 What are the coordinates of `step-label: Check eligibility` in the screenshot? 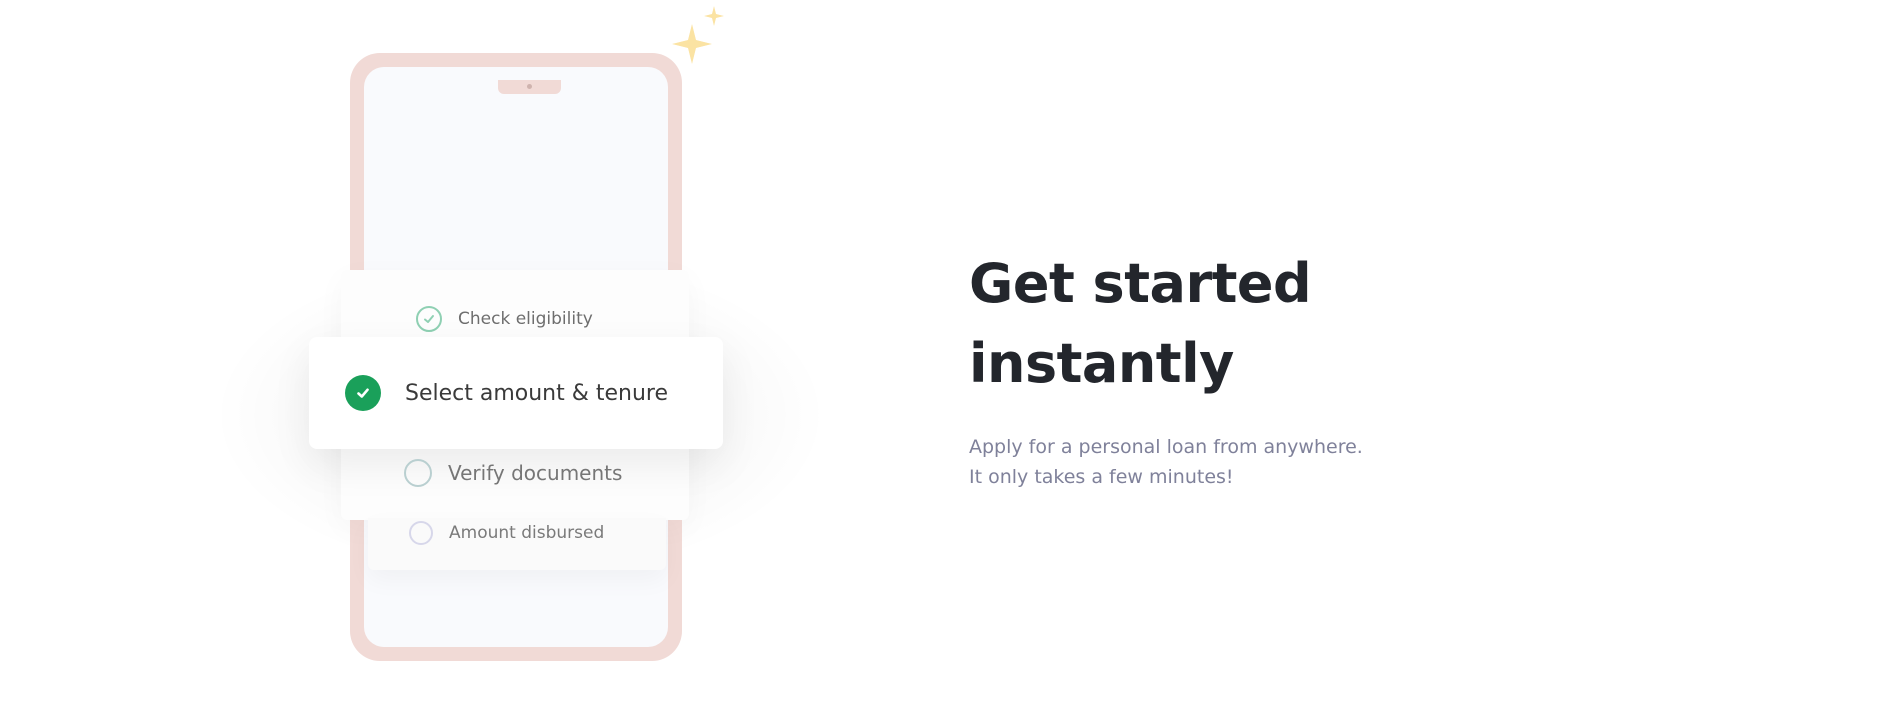 It's located at (525, 319).